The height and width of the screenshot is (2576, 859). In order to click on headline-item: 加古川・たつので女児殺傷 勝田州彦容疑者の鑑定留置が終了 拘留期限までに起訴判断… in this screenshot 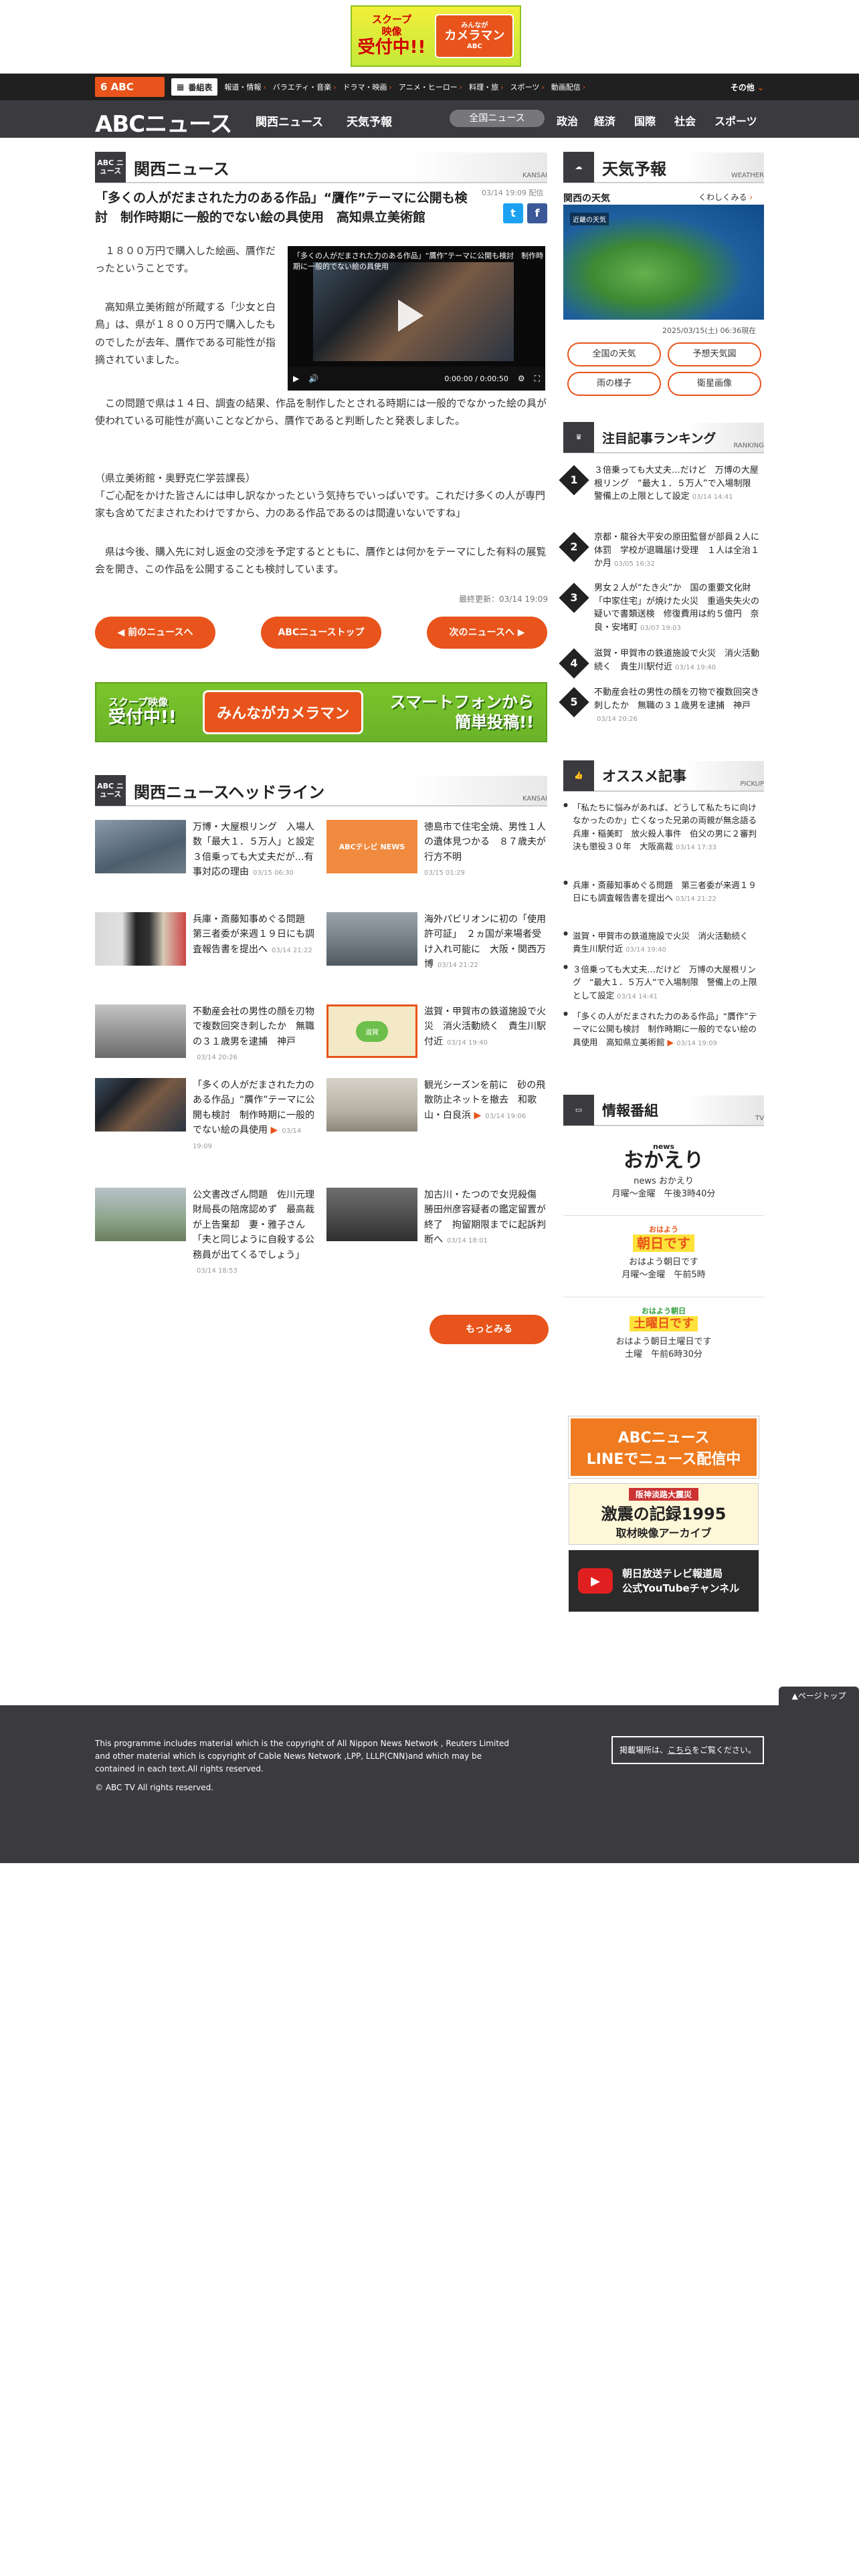, I will do `click(437, 1231)`.